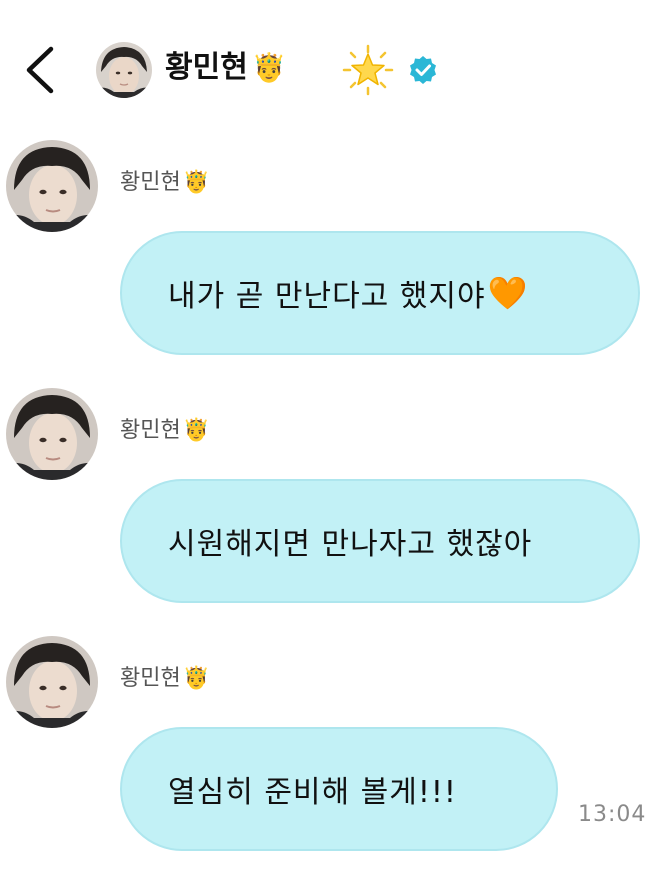 The width and height of the screenshot is (660, 880). What do you see at coordinates (612, 814) in the screenshot?
I see `message-timestamp: 13:04` at bounding box center [612, 814].